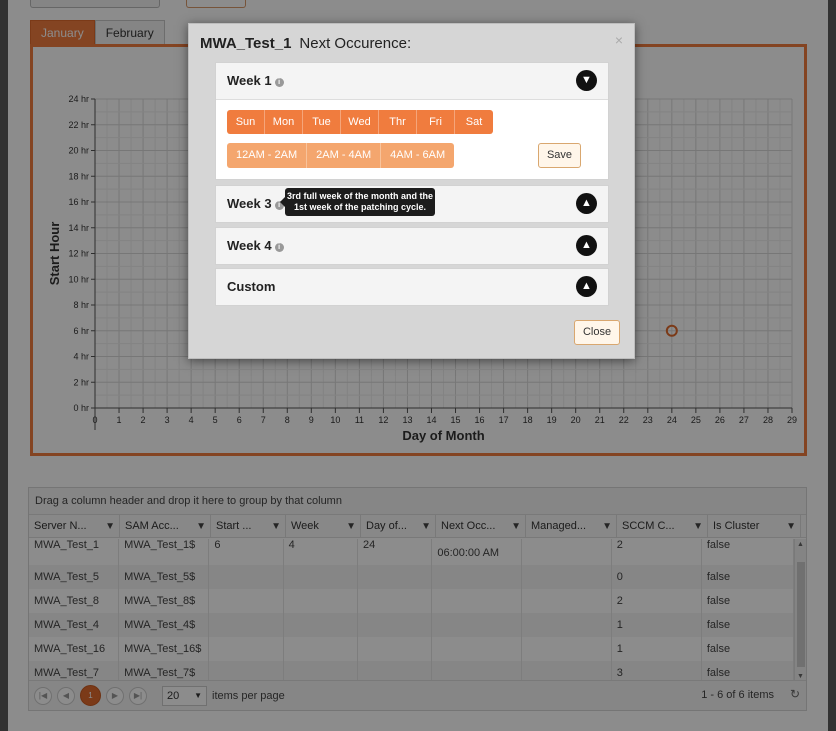 This screenshot has width=836, height=731. I want to click on panel-custom-header: Custom ▲, so click(412, 287).